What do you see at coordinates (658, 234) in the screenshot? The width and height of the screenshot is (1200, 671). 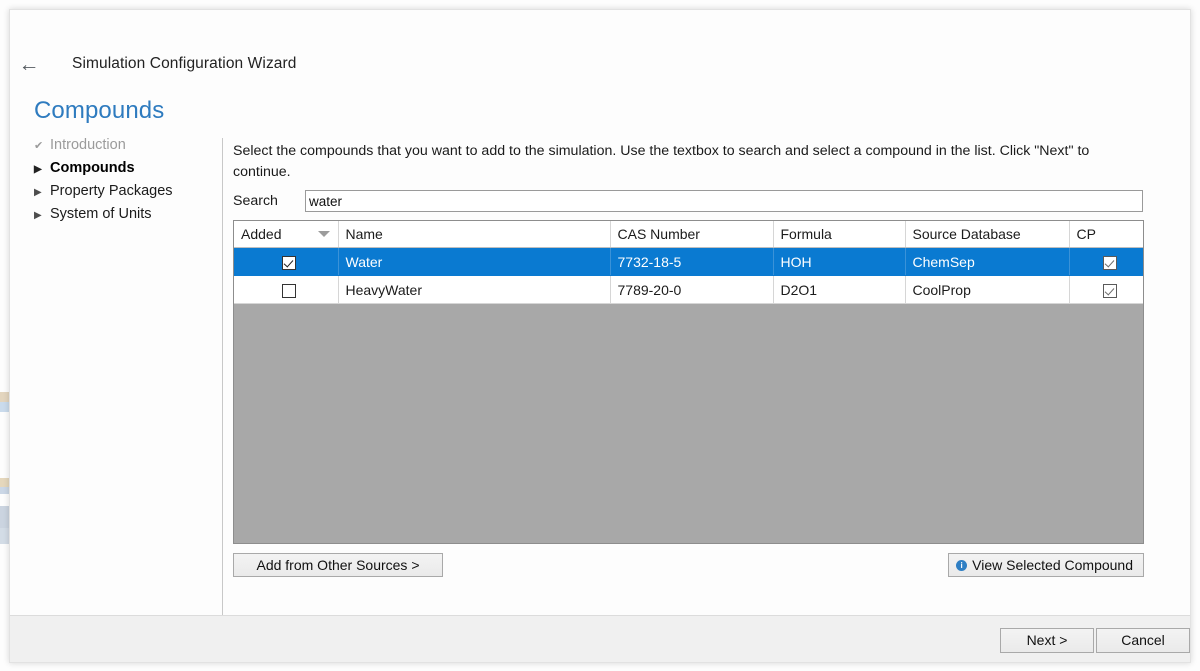 I see `column-header-label: CAS Number` at bounding box center [658, 234].